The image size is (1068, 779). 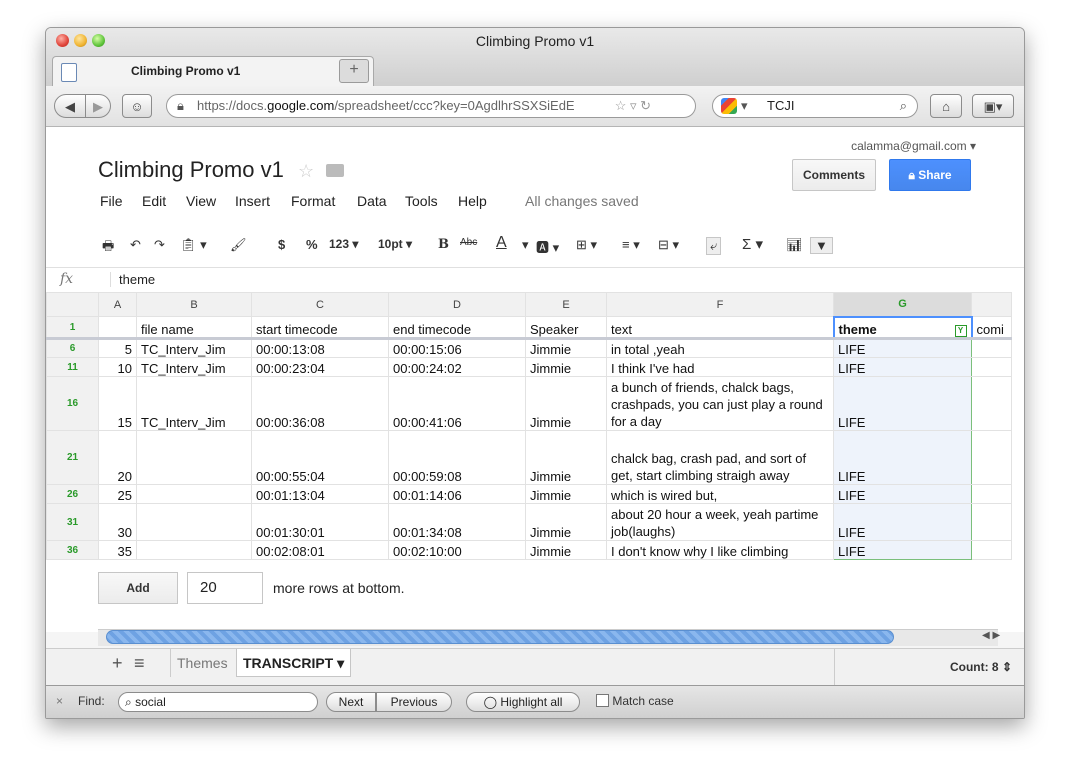 What do you see at coordinates (720, 304) in the screenshot?
I see `column-header-f: F` at bounding box center [720, 304].